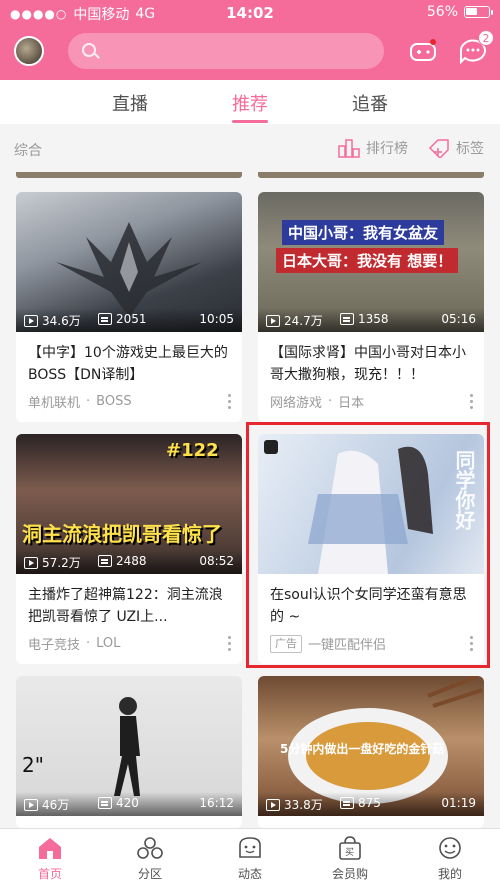  Describe the element at coordinates (458, 803) in the screenshot. I see `video-duration: 01:19` at that location.